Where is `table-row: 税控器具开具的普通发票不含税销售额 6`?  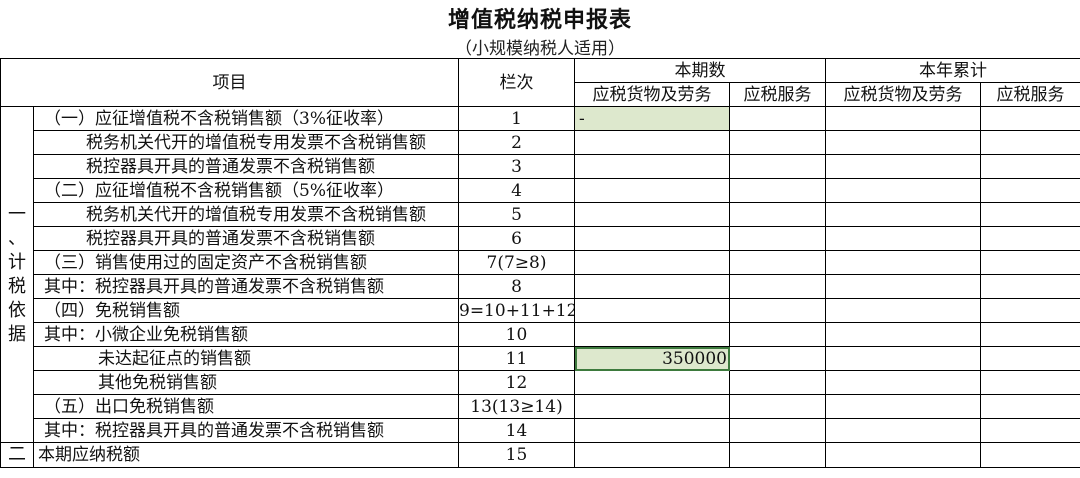
table-row: 税控器具开具的普通发票不含税销售额 6 is located at coordinates (540, 238).